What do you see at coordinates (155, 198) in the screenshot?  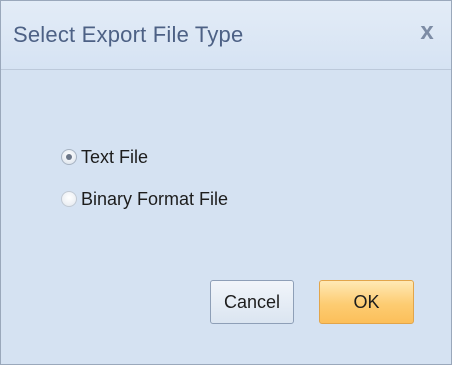 I see `radio-label-binary-format-file: Binary Format File` at bounding box center [155, 198].